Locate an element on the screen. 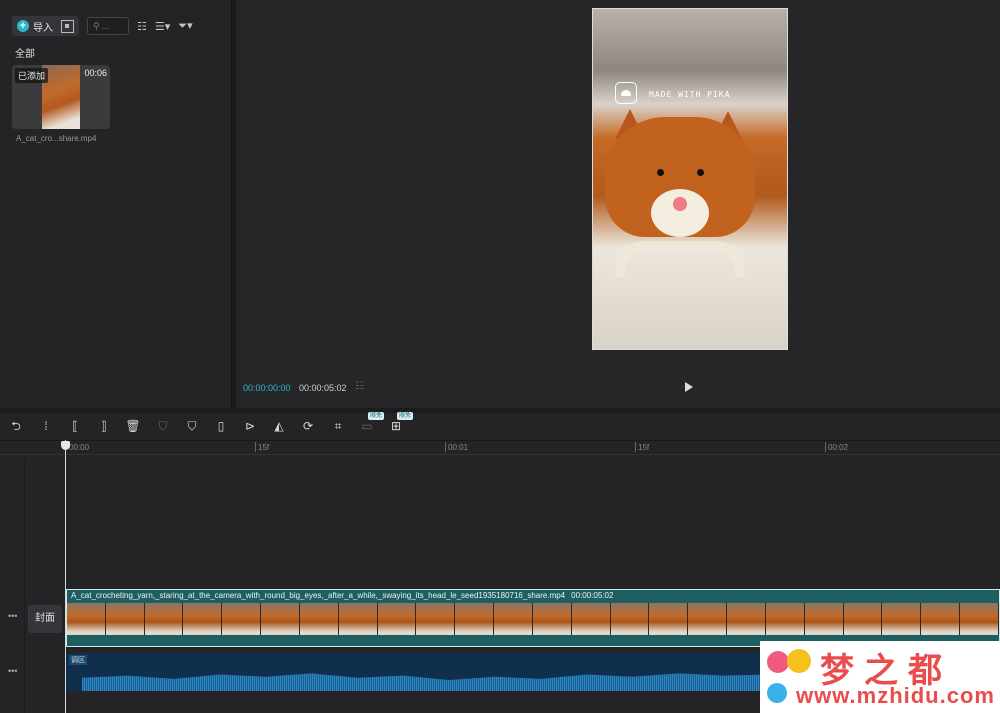 The height and width of the screenshot is (713, 1000). cat-eye-right is located at coordinates (700, 172).